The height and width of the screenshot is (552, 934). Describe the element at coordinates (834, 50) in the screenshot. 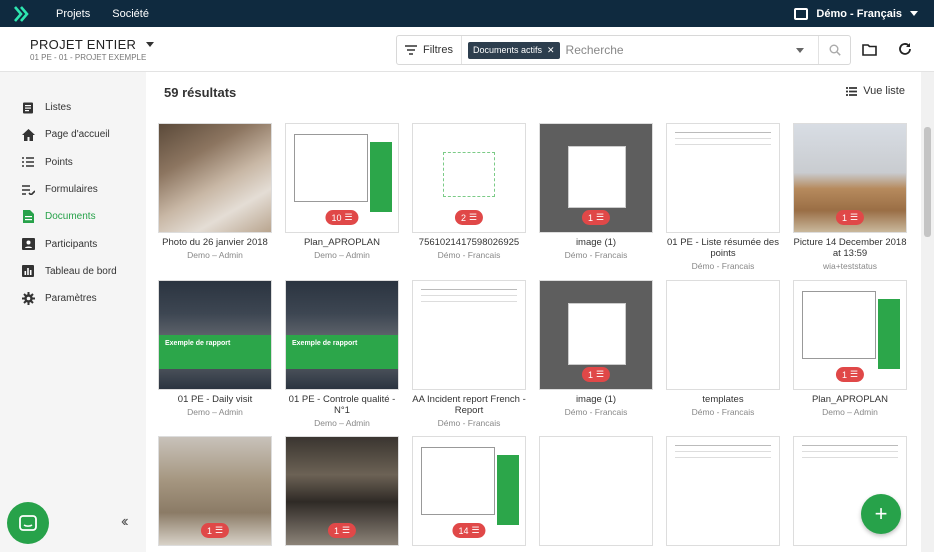

I see `search-button` at that location.